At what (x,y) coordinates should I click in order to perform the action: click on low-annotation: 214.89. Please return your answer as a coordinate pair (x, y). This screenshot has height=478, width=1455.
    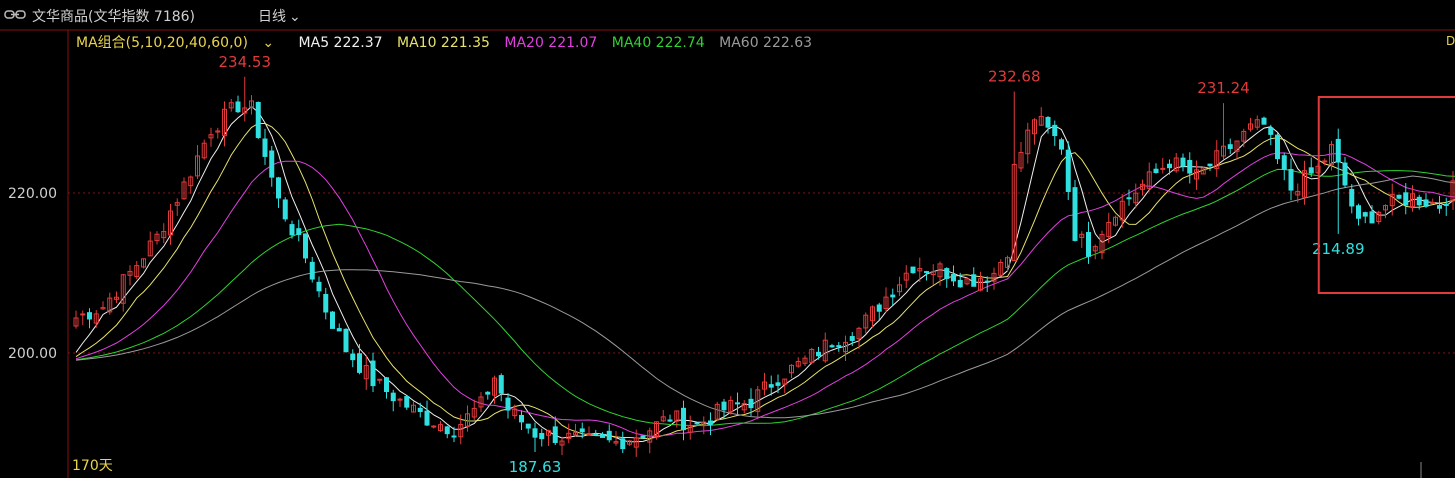
    Looking at the image, I should click on (1338, 249).